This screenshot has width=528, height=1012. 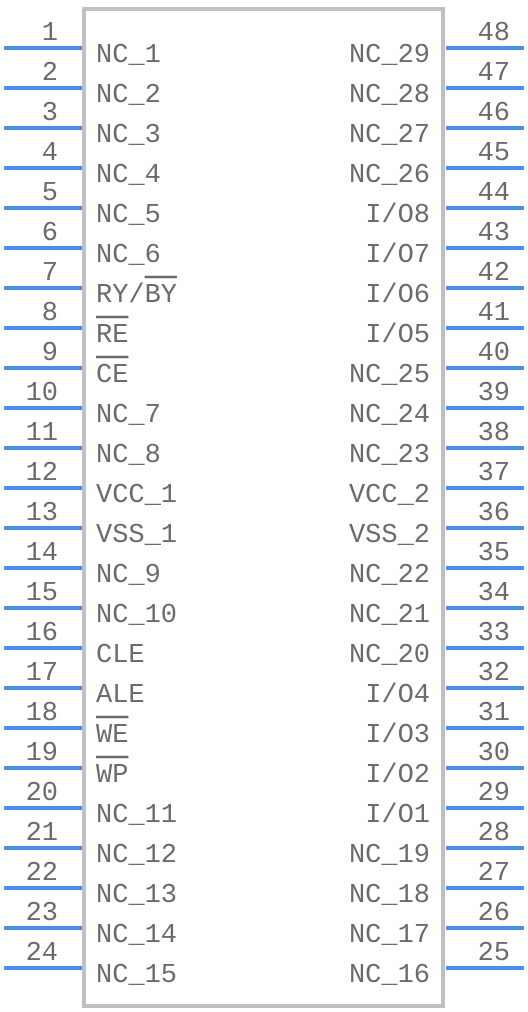 I want to click on pin-name: WP, so click(x=112, y=776).